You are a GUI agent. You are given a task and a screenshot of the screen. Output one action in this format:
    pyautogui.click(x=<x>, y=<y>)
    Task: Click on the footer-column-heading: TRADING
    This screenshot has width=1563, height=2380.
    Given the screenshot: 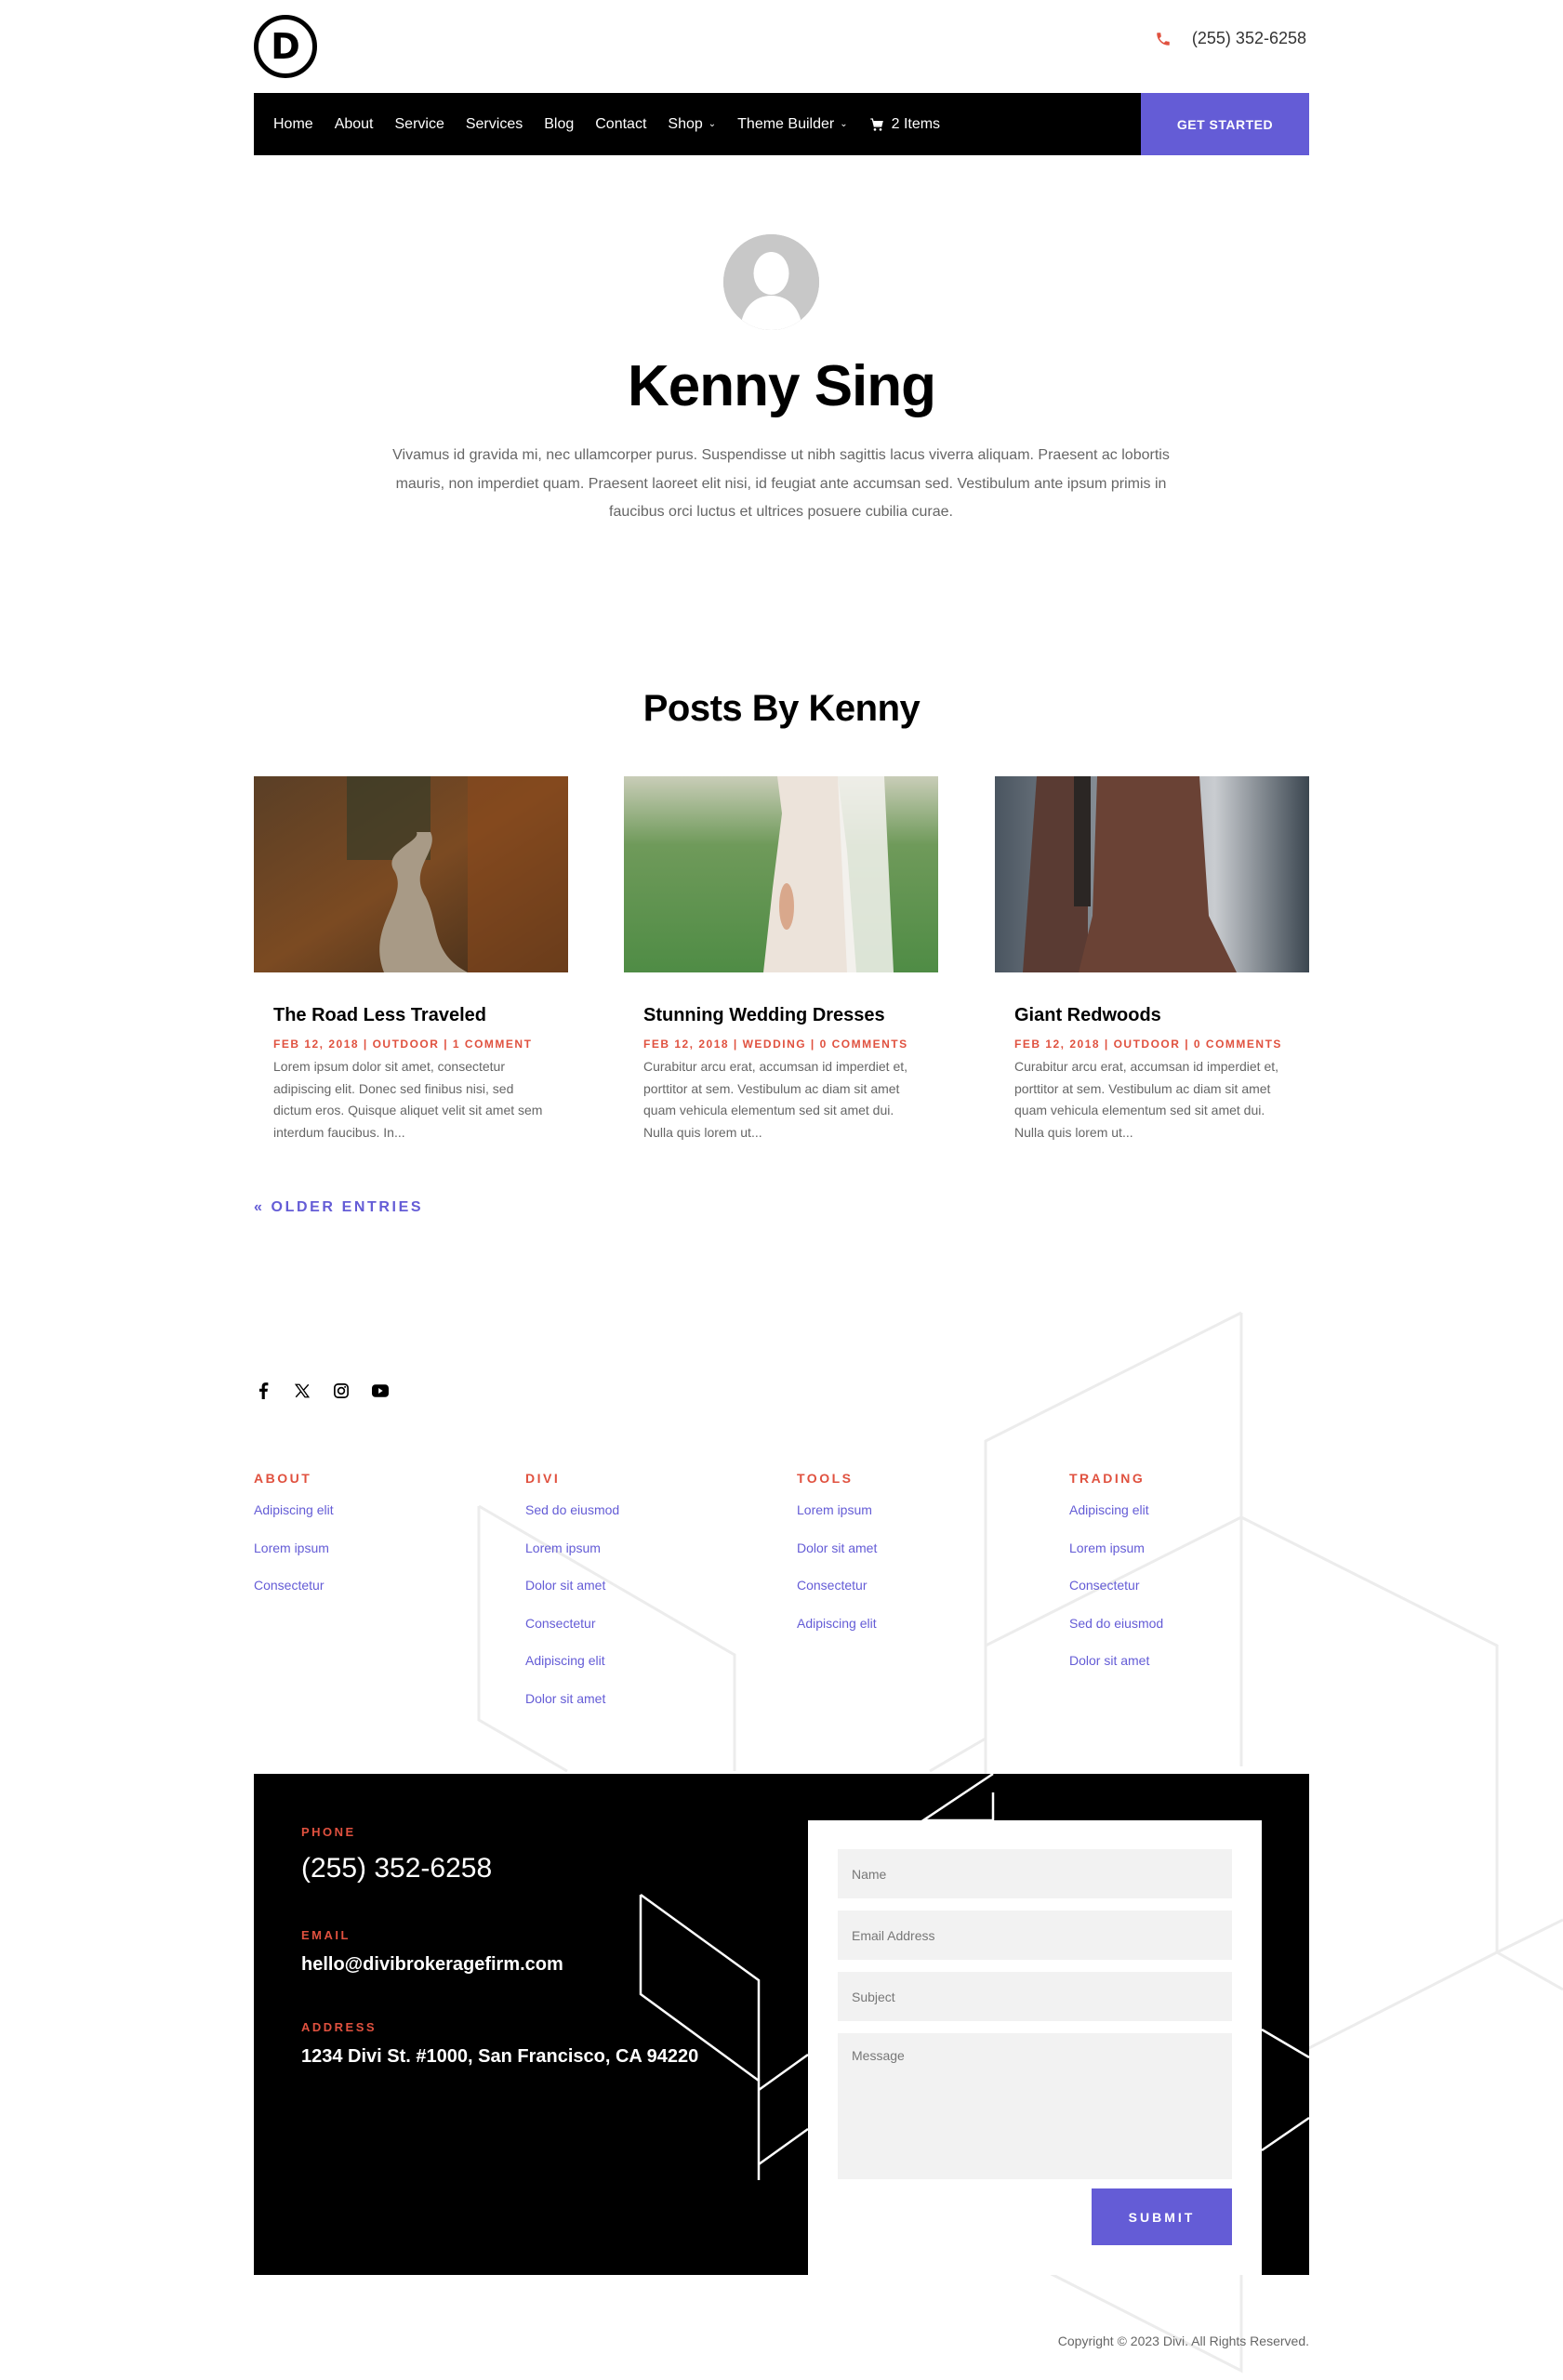 What is the action you would take?
    pyautogui.click(x=1108, y=1478)
    